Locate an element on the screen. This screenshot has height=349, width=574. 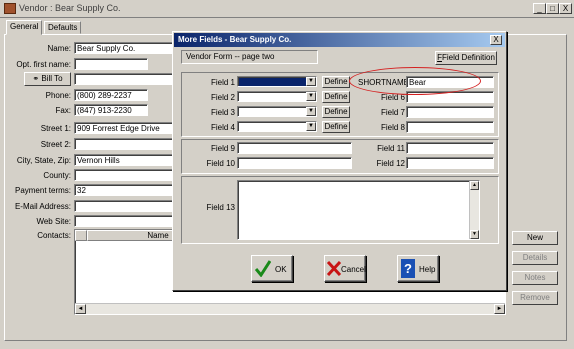
street2-label: Street 2: is located at coordinates (55, 144).